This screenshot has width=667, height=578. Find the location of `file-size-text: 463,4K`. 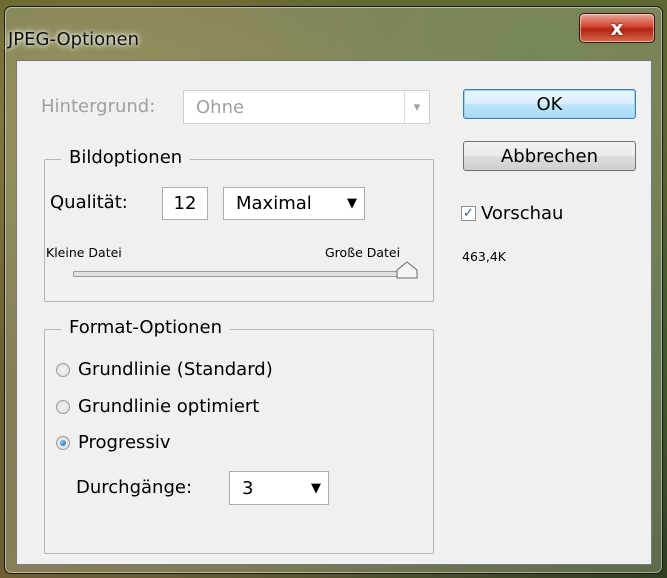

file-size-text: 463,4K is located at coordinates (484, 256).